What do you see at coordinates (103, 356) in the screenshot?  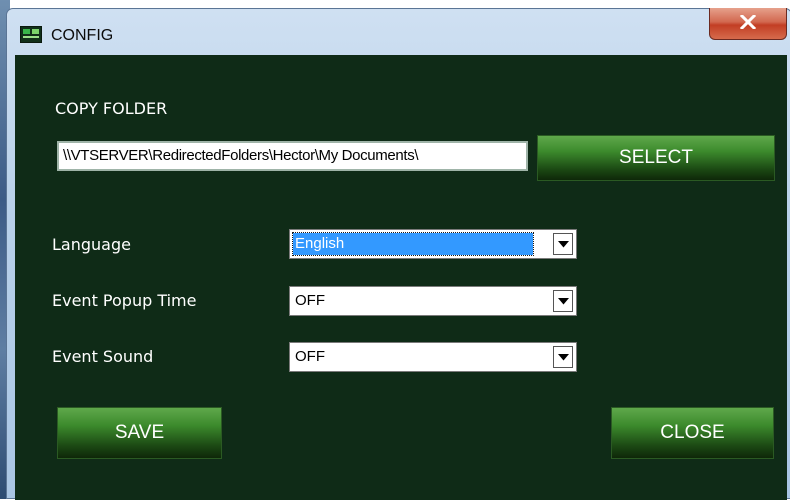 I see `event-sound-label: Event Sound` at bounding box center [103, 356].